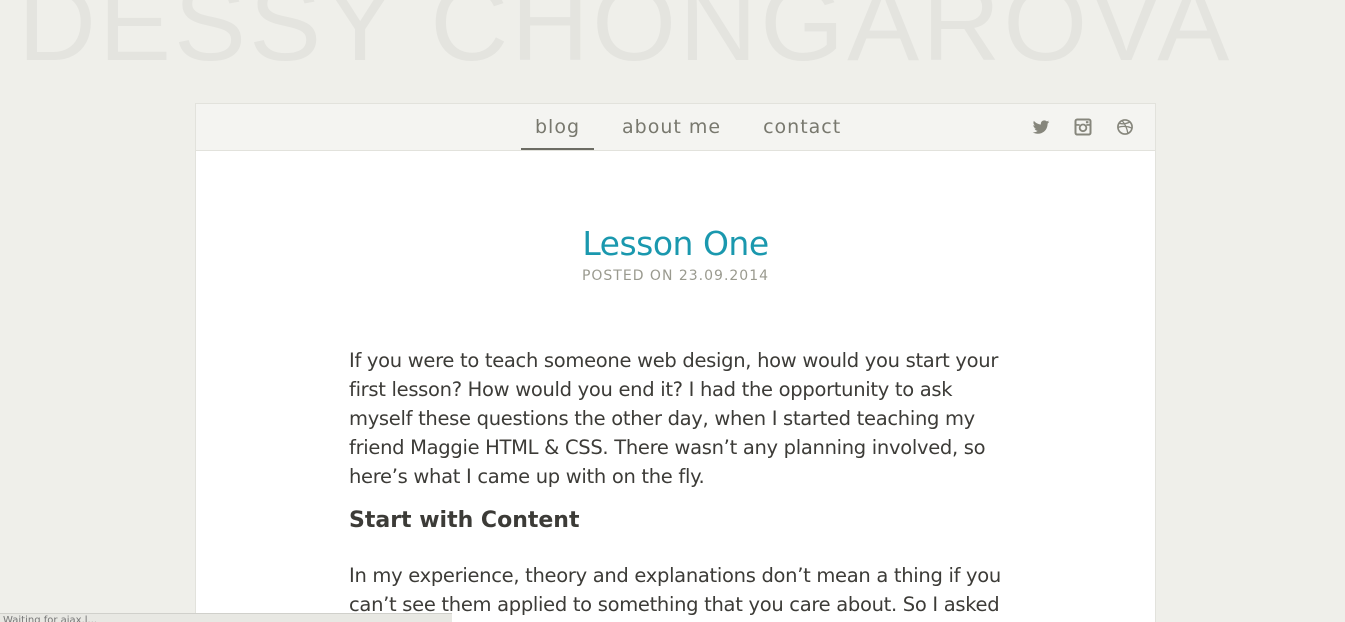 This screenshot has width=1345, height=622. I want to click on navbar: blog about me contact, so click(675, 127).